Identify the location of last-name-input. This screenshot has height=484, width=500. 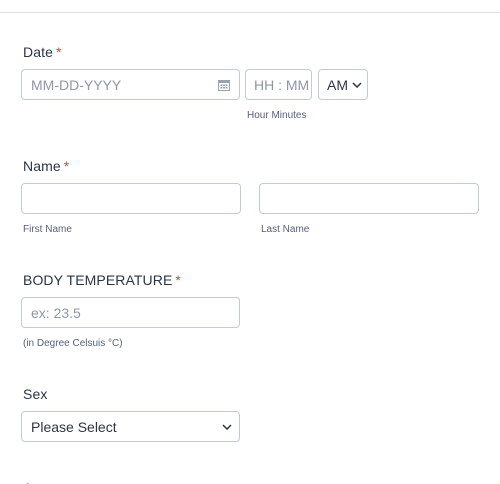
(369, 198).